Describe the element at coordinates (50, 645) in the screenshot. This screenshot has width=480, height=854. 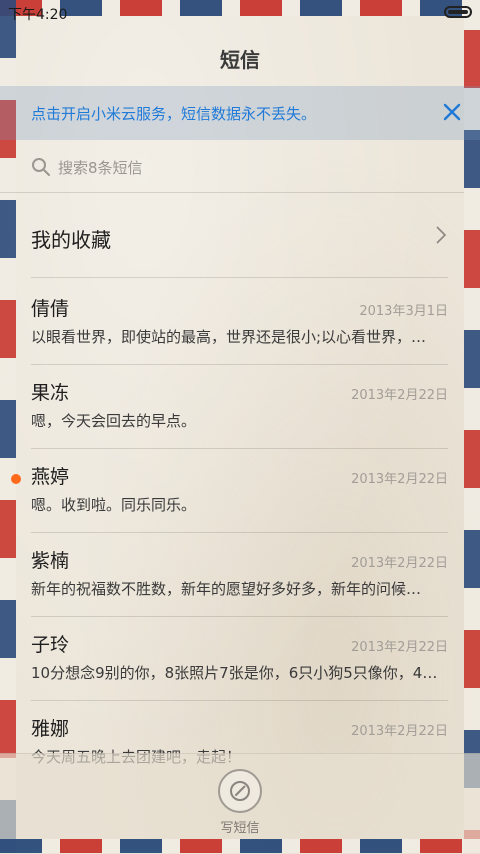
I see `contact-name: 子玲` at that location.